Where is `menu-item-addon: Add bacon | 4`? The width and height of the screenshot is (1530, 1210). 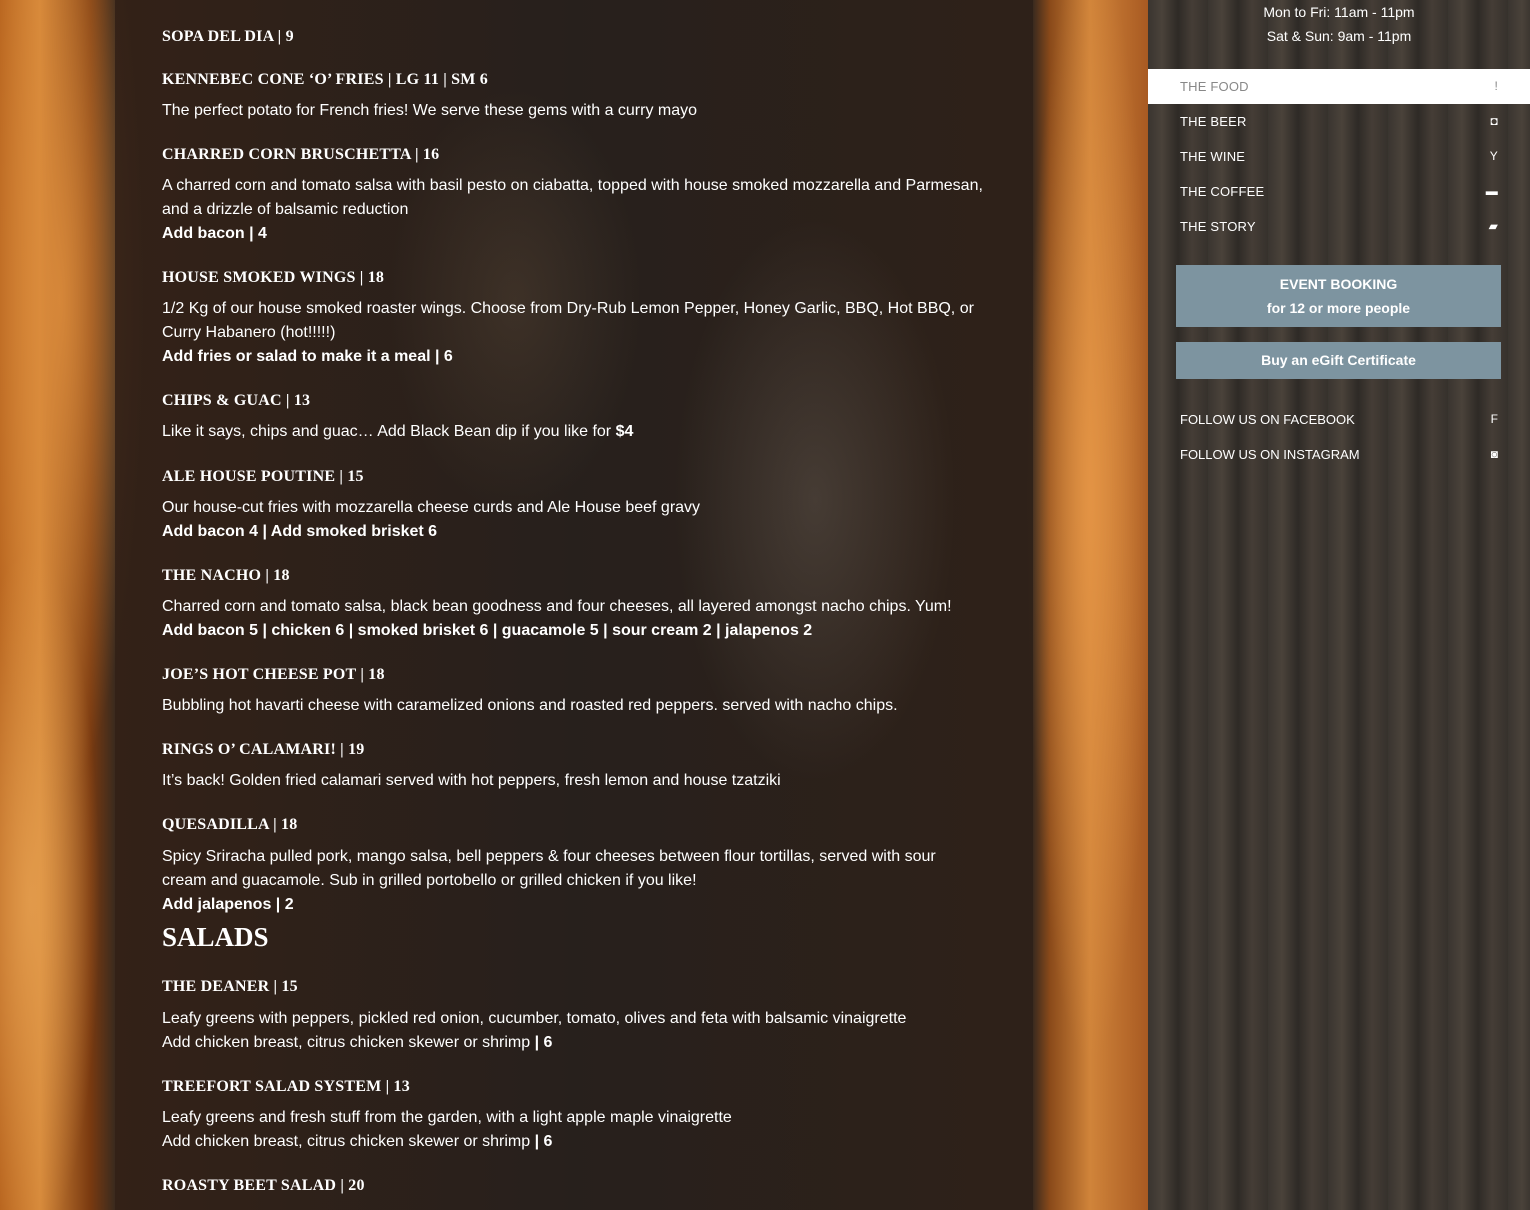 menu-item-addon: Add bacon | 4 is located at coordinates (214, 233).